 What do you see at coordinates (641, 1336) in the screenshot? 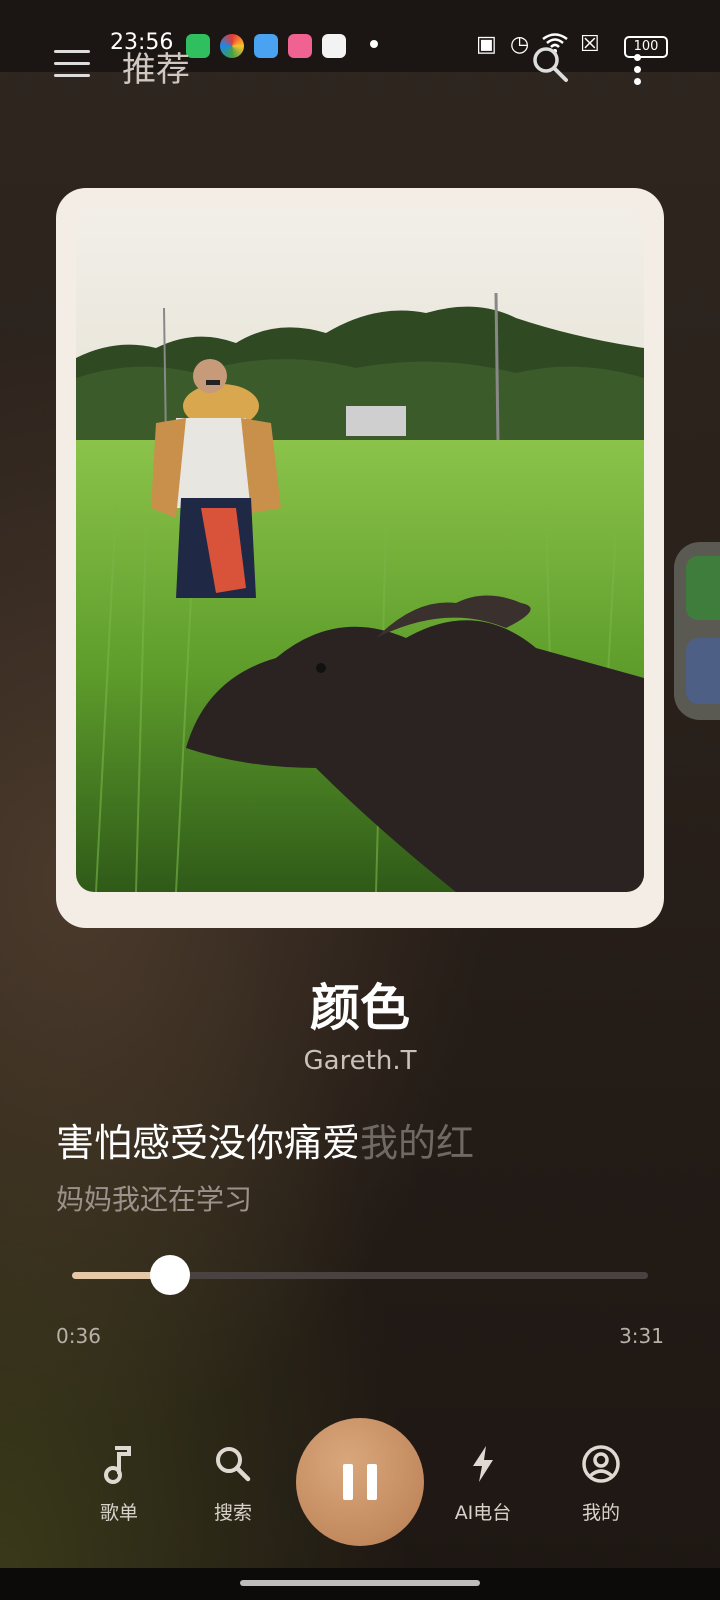
I see `time-total: 3:31` at bounding box center [641, 1336].